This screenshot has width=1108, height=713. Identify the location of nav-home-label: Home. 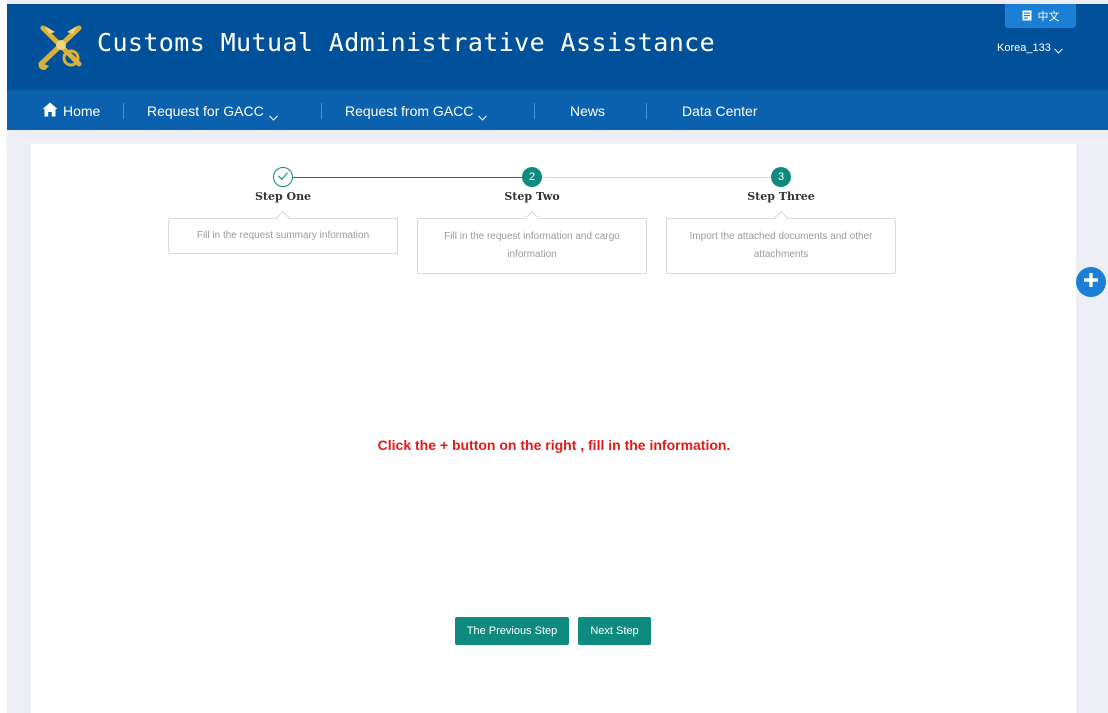
(82, 111).